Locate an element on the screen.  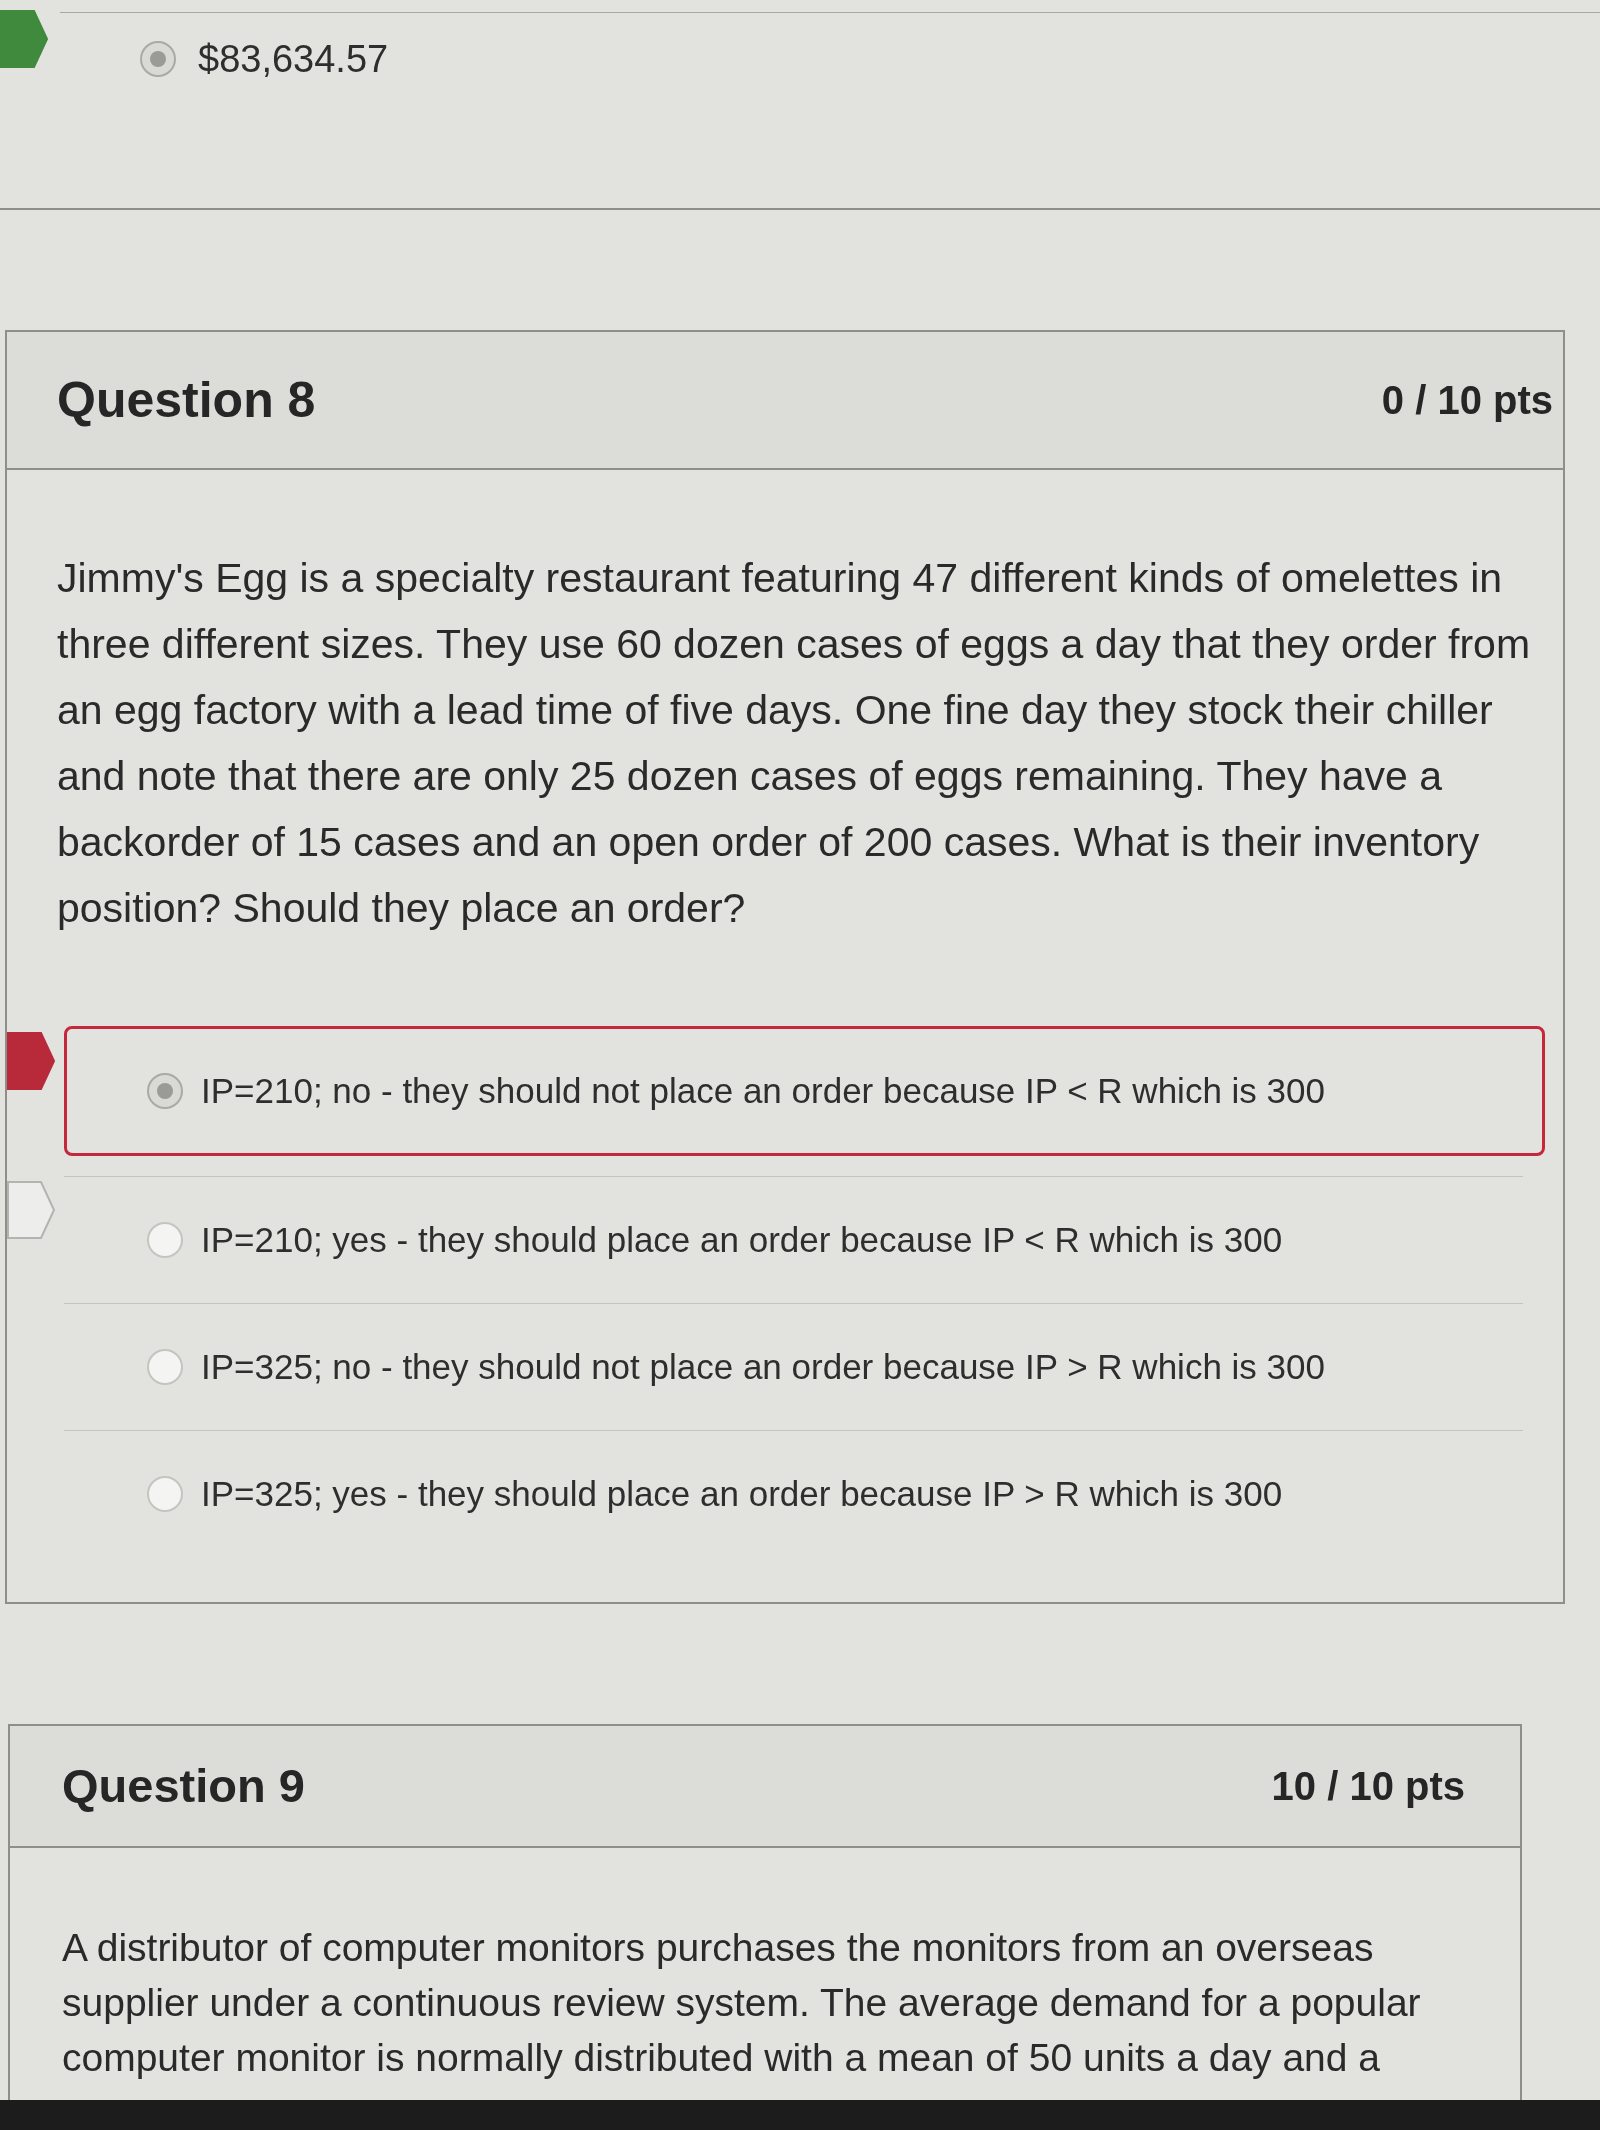
question-title: Question 8 is located at coordinates (186, 400).